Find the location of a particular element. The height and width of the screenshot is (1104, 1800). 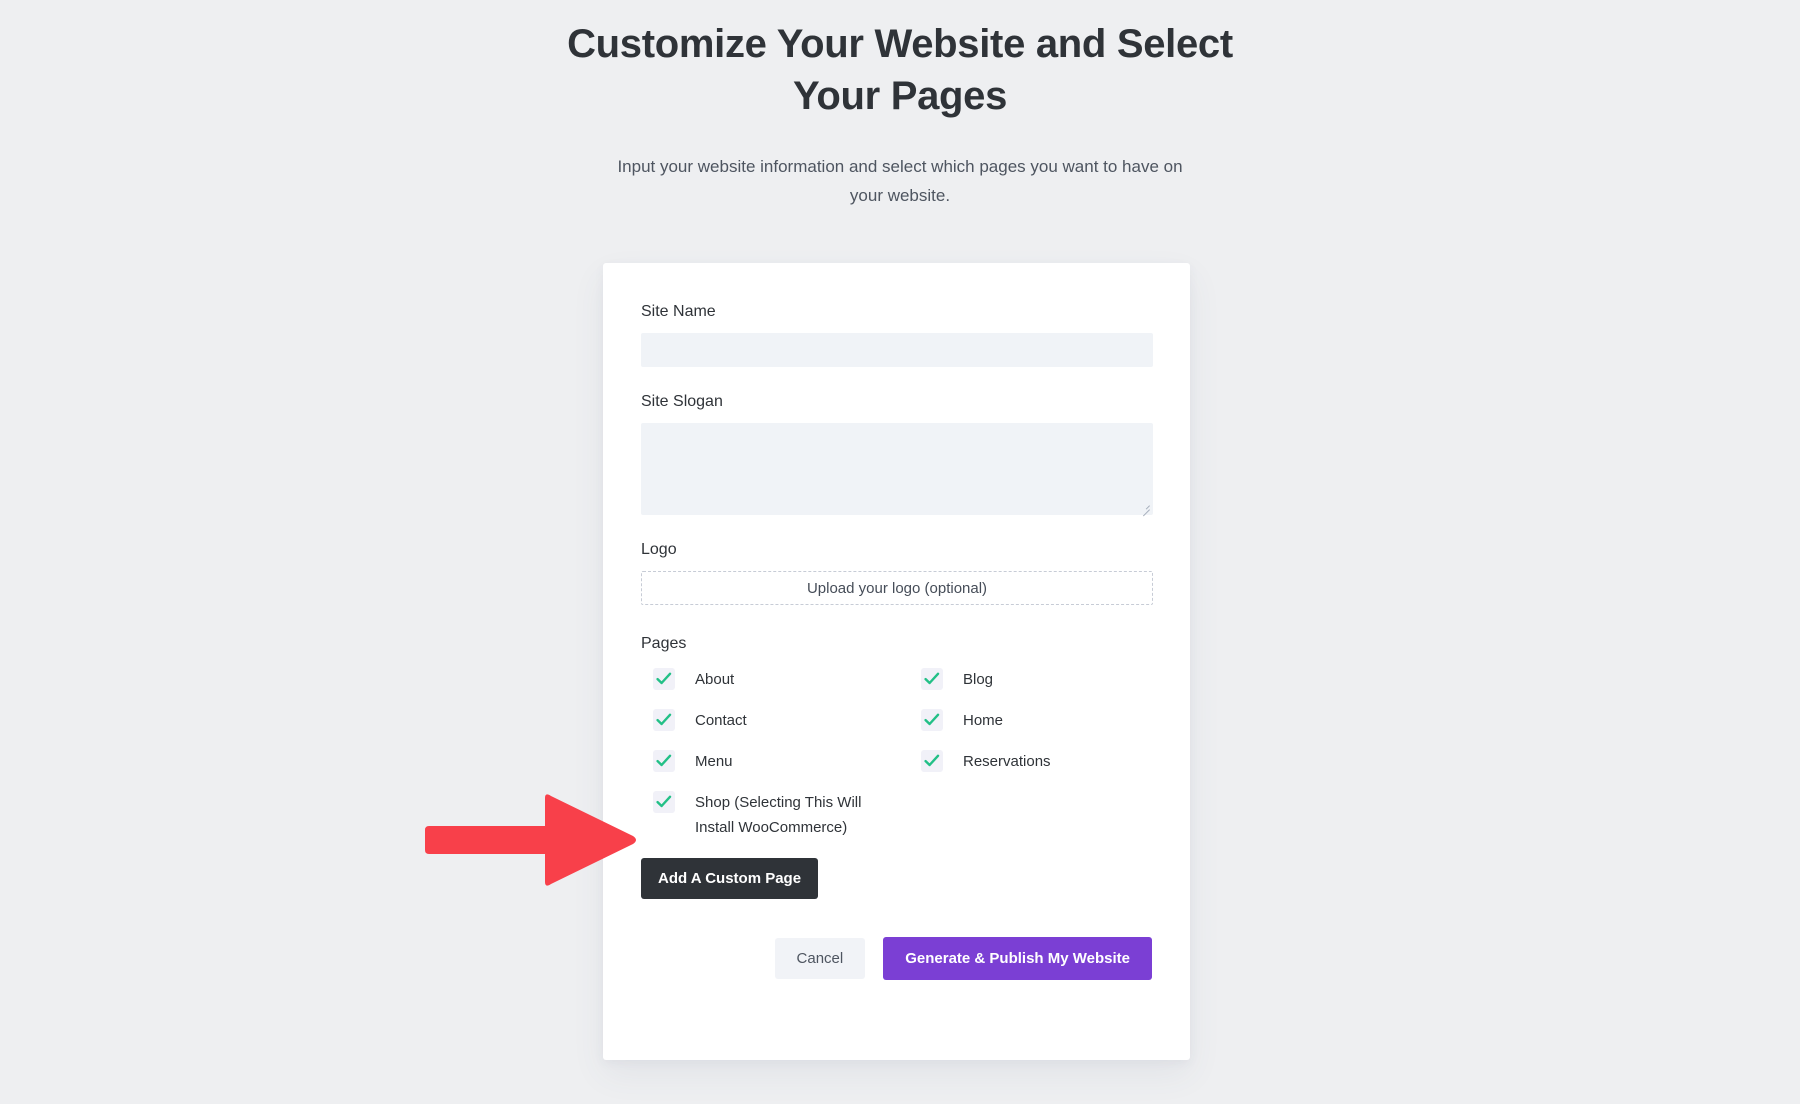

checkbox-shop is located at coordinates (664, 802).